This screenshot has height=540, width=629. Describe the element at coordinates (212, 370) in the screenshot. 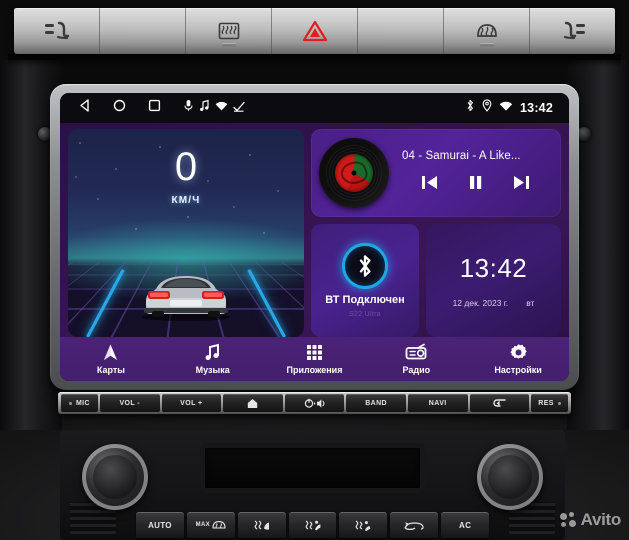

I see `dock-label-music: Музыка` at that location.